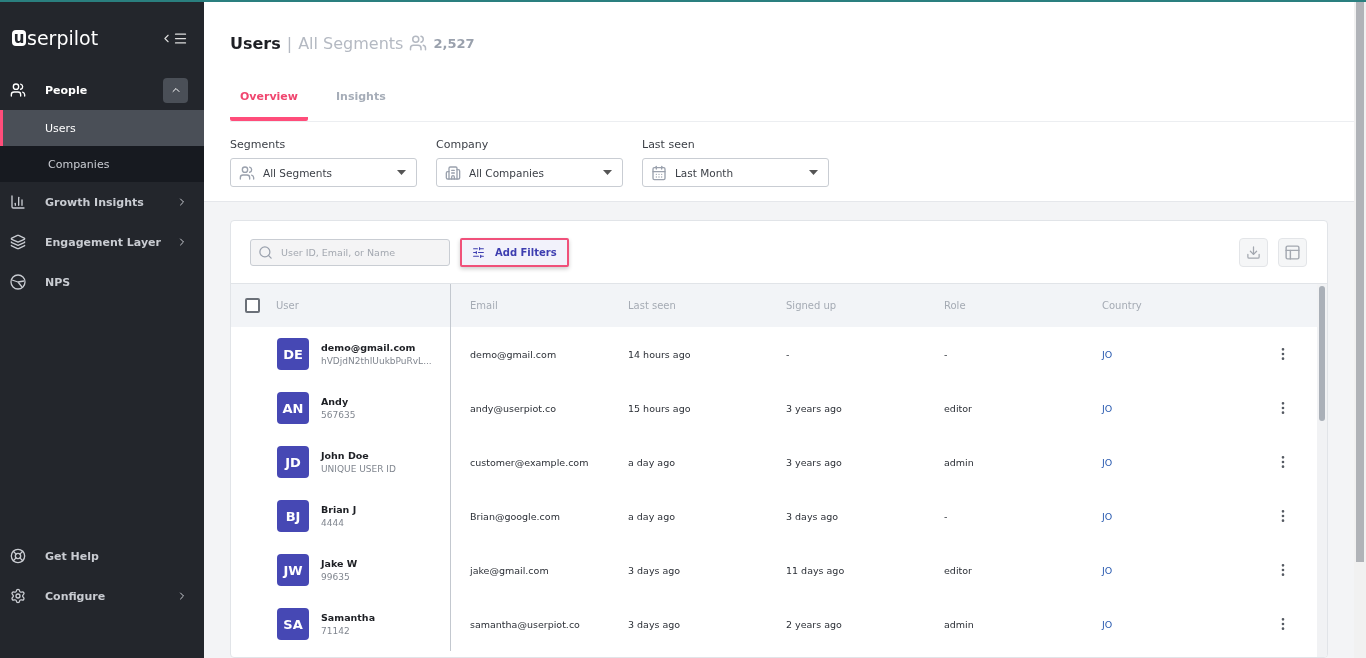 The height and width of the screenshot is (658, 1366). I want to click on user-avatar: DE, so click(293, 354).